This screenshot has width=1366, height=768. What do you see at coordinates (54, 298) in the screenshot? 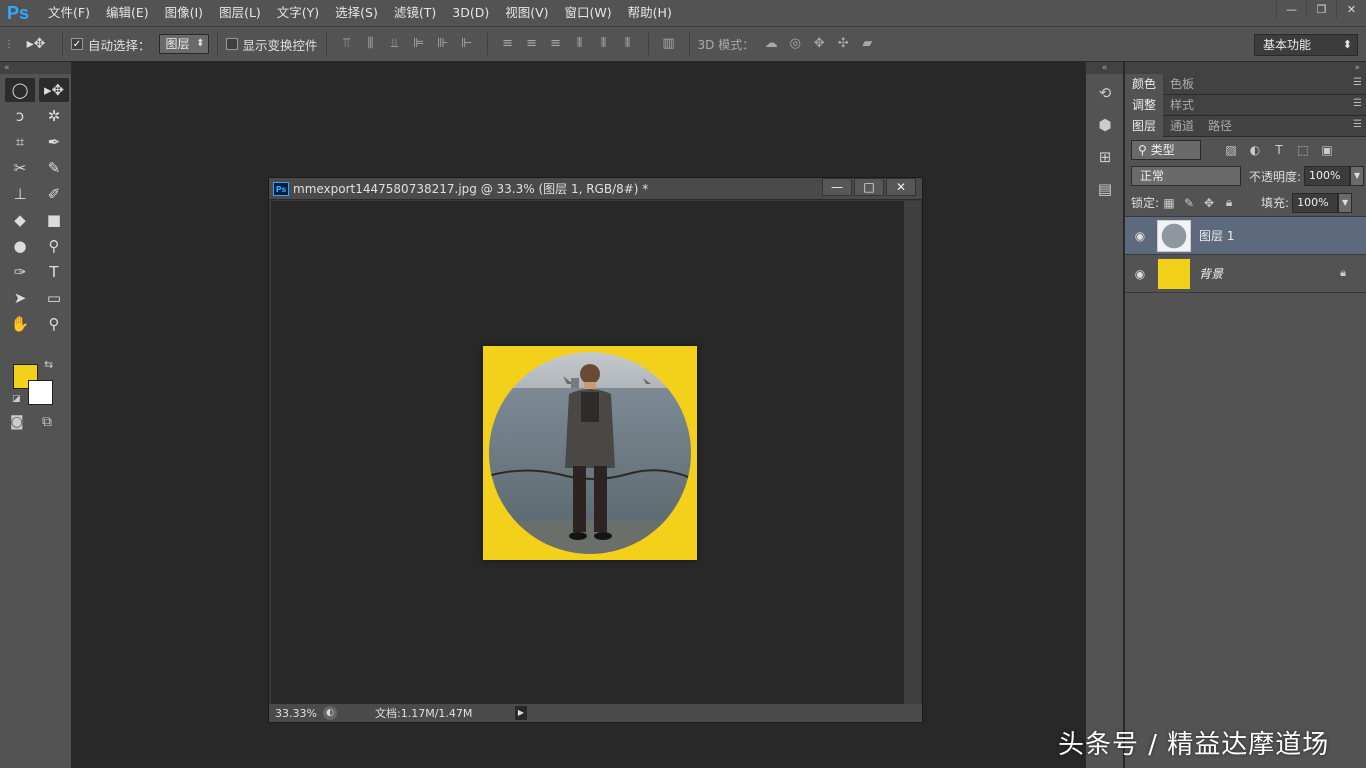
I see `rectangle-tool-icon: ▭` at bounding box center [54, 298].